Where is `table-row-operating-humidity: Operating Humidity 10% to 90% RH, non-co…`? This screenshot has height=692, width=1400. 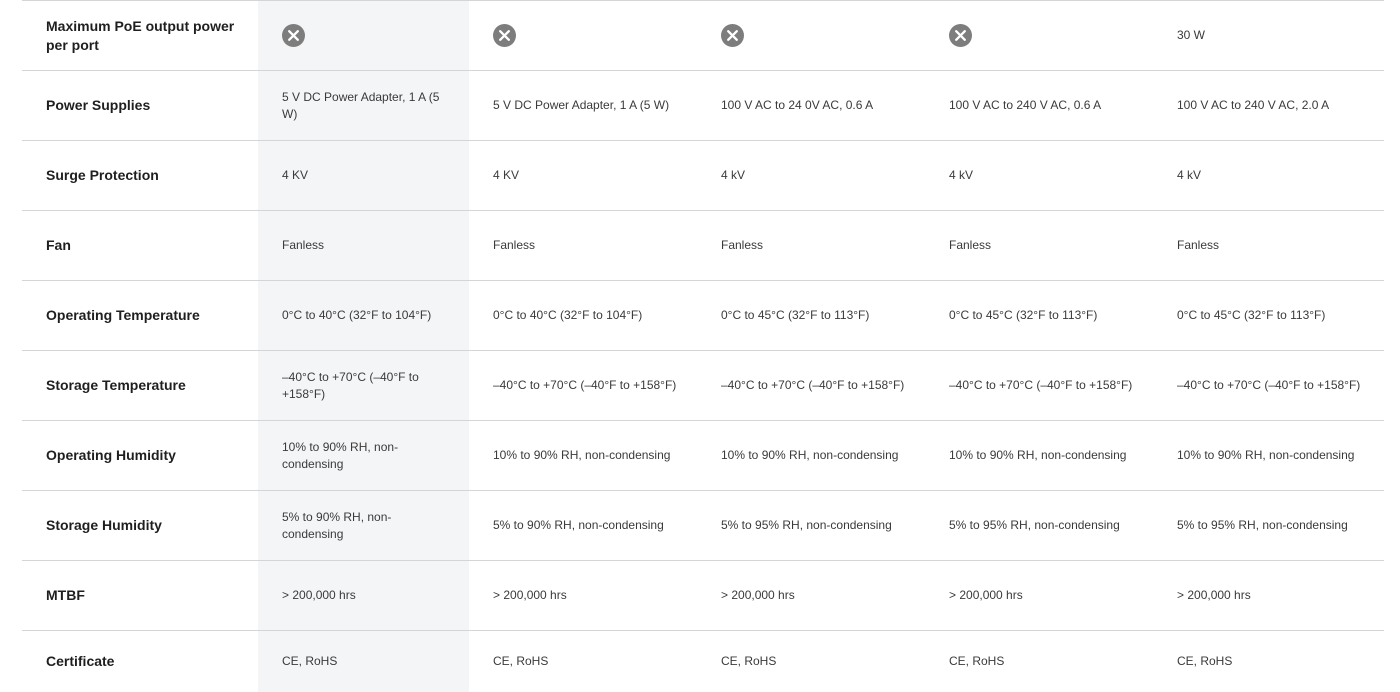
table-row-operating-humidity: Operating Humidity 10% to 90% RH, non-co… is located at coordinates (703, 455).